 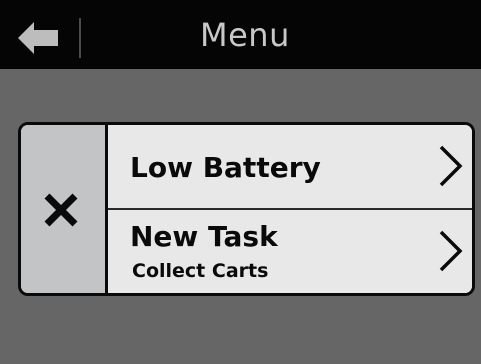 What do you see at coordinates (80, 38) in the screenshot?
I see `header-divider` at bounding box center [80, 38].